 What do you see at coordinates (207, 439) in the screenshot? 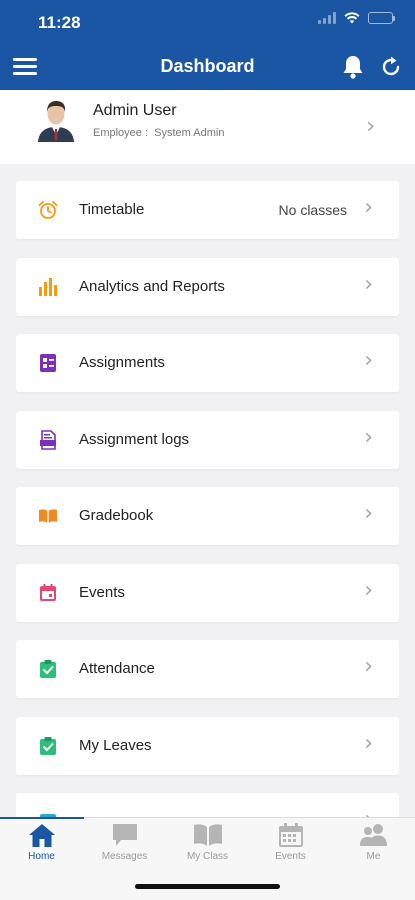
I see `menu-item-assignment-logs: Assignment logs ›` at bounding box center [207, 439].